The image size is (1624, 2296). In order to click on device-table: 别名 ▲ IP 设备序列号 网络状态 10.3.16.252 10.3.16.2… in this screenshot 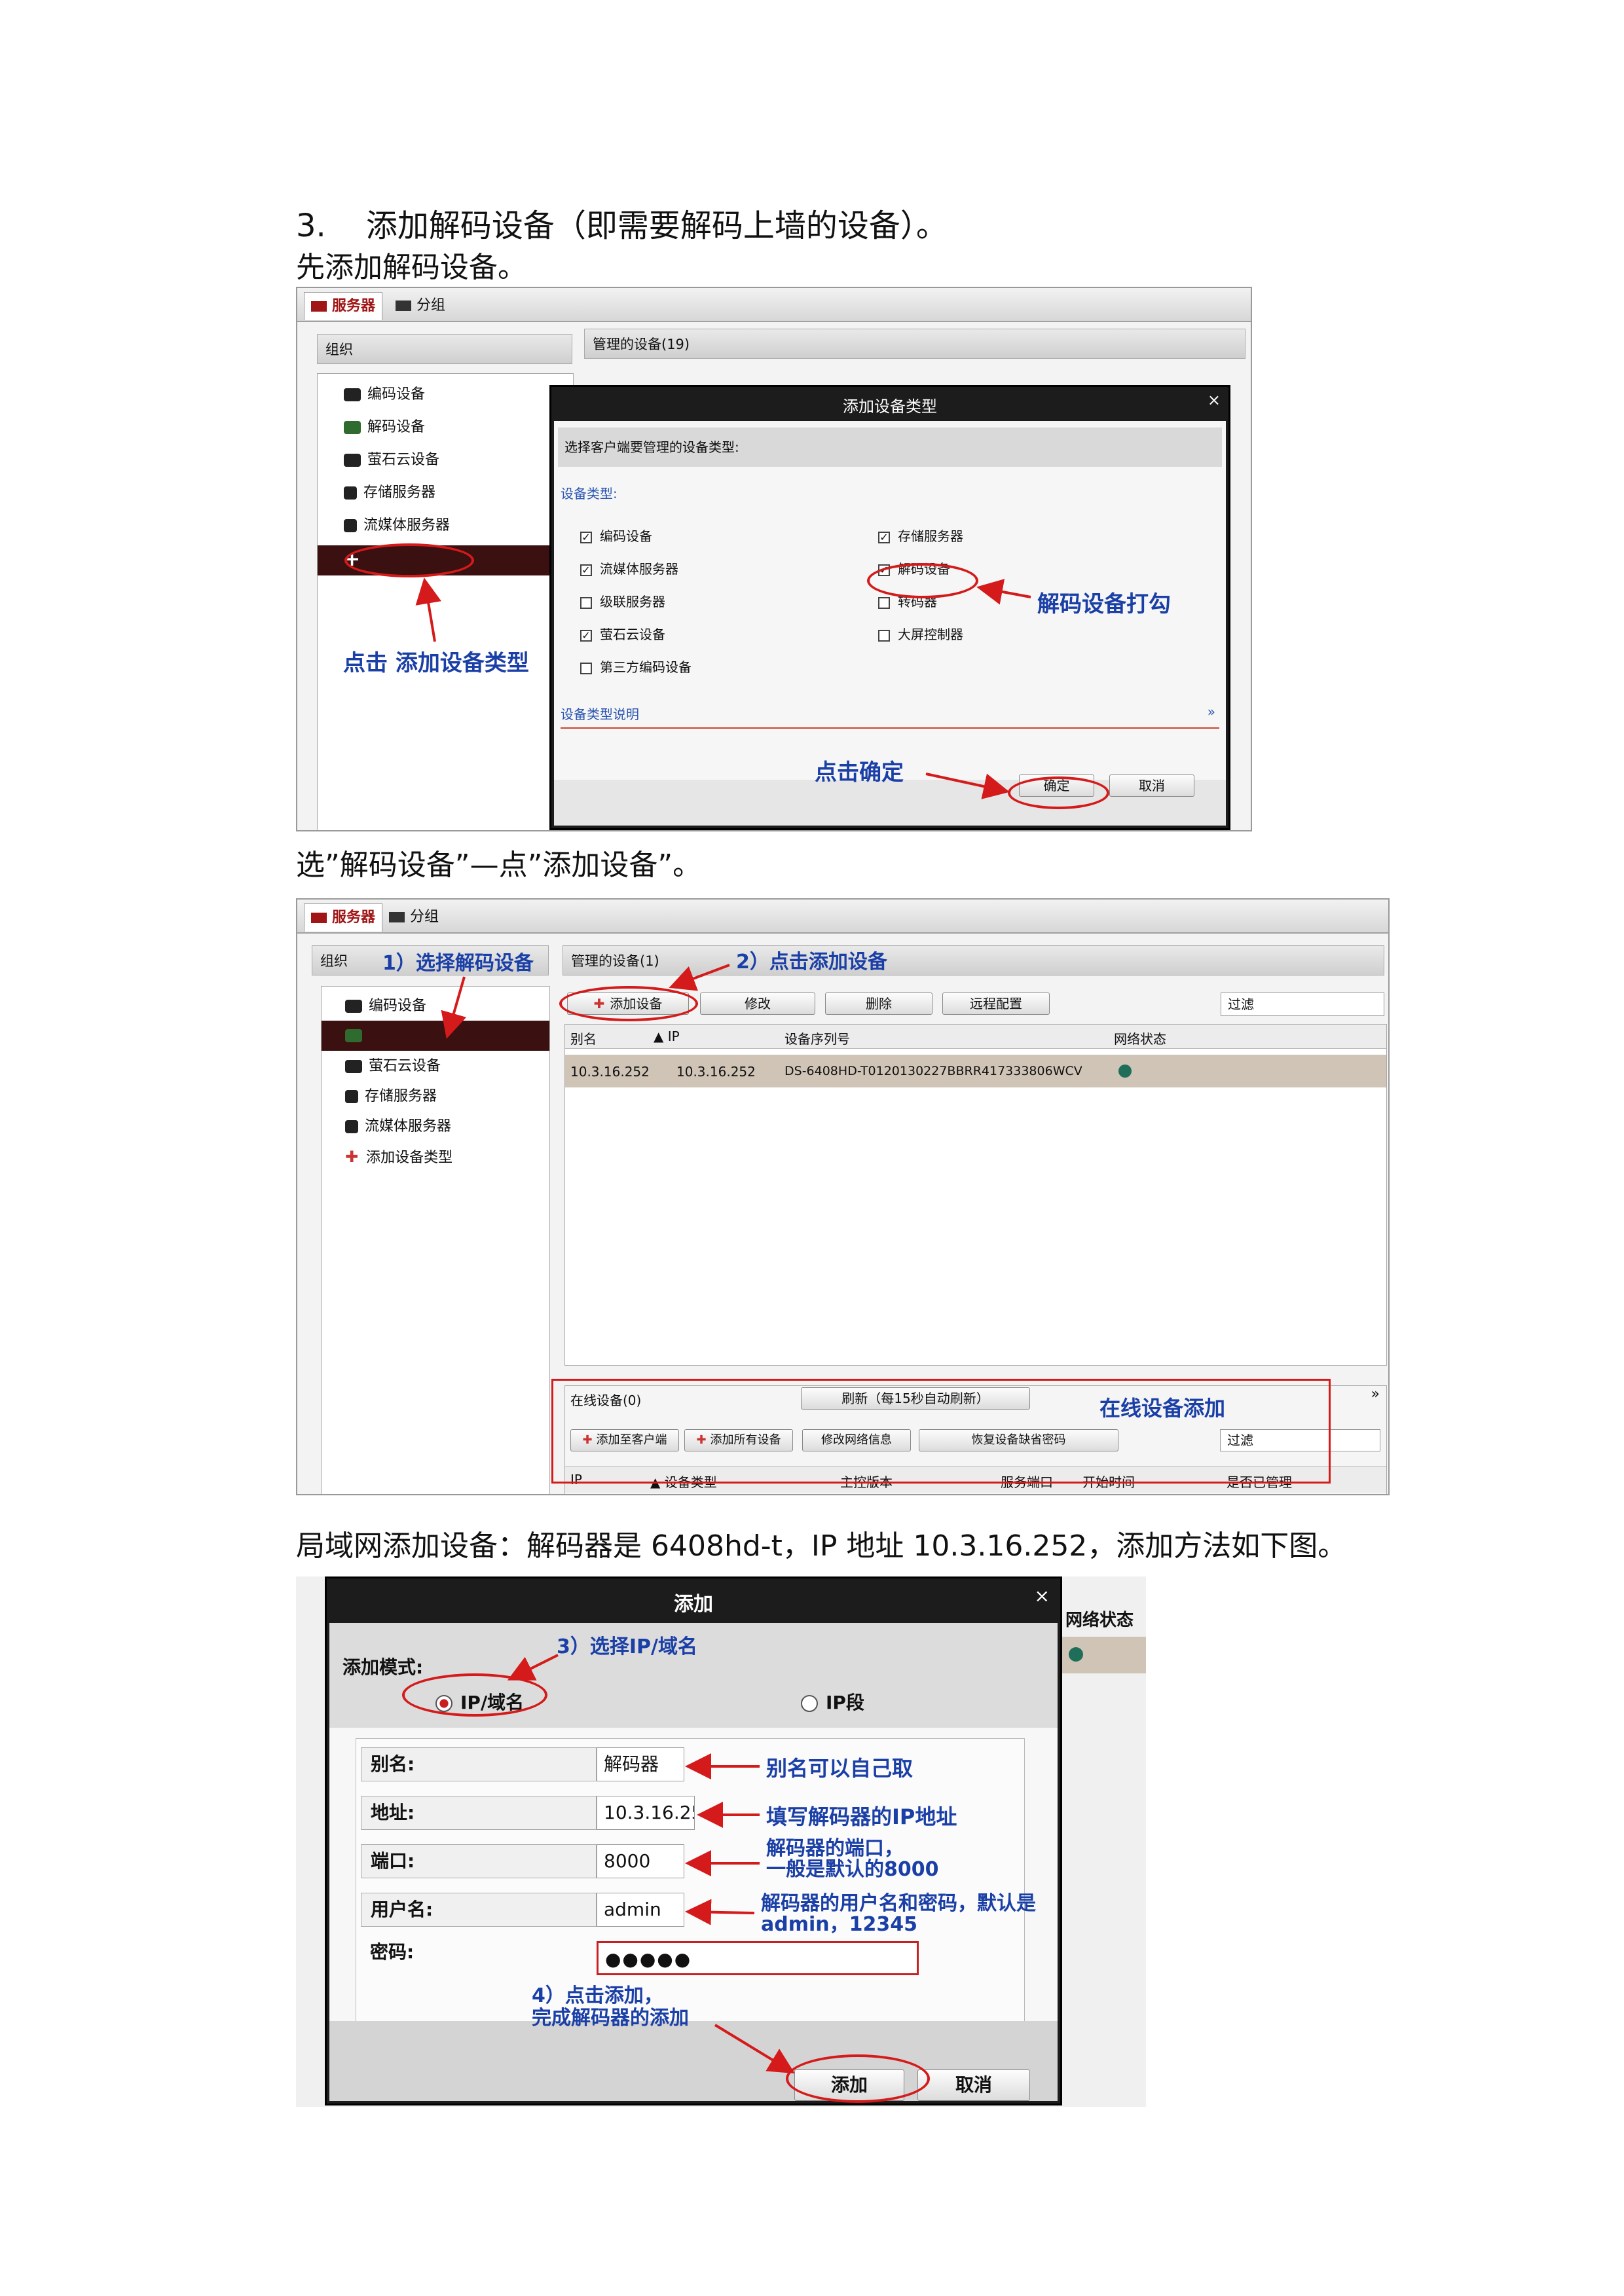, I will do `click(975, 1195)`.